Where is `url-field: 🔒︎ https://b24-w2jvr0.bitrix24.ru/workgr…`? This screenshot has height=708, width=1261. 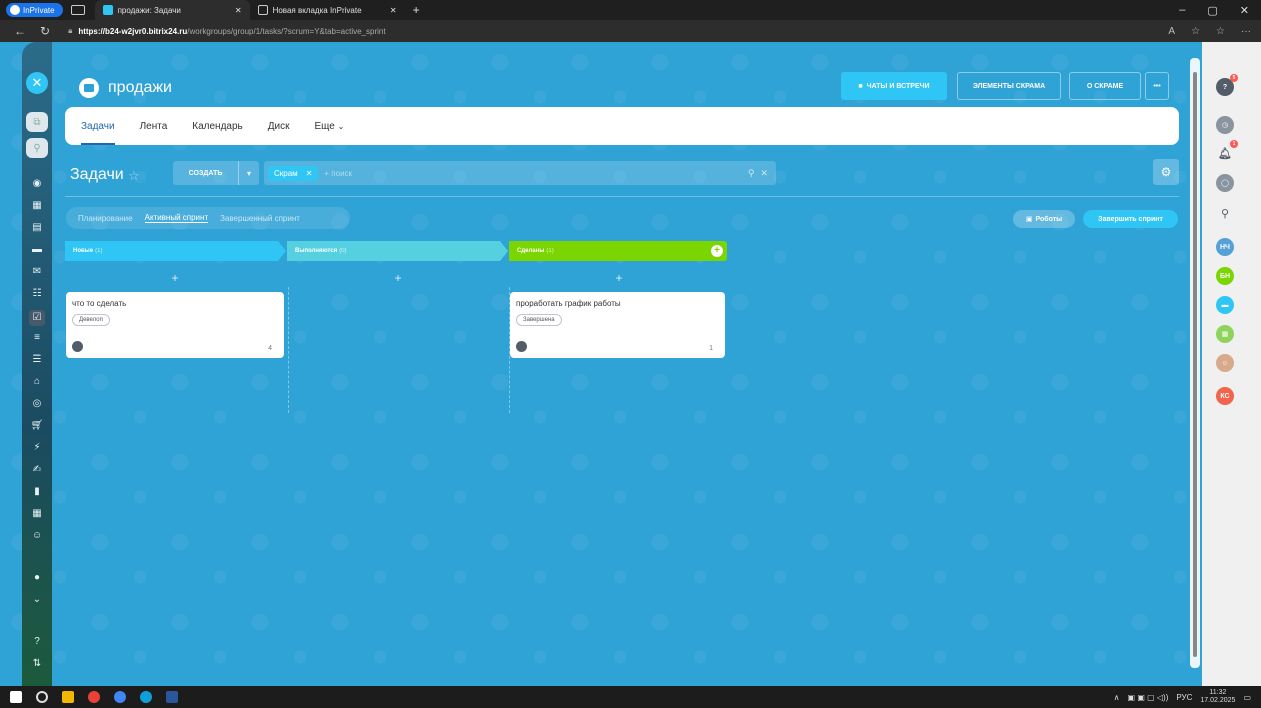
url-field: 🔒︎ https://b24-w2jvr0.bitrix24.ru/workgr… is located at coordinates (227, 31).